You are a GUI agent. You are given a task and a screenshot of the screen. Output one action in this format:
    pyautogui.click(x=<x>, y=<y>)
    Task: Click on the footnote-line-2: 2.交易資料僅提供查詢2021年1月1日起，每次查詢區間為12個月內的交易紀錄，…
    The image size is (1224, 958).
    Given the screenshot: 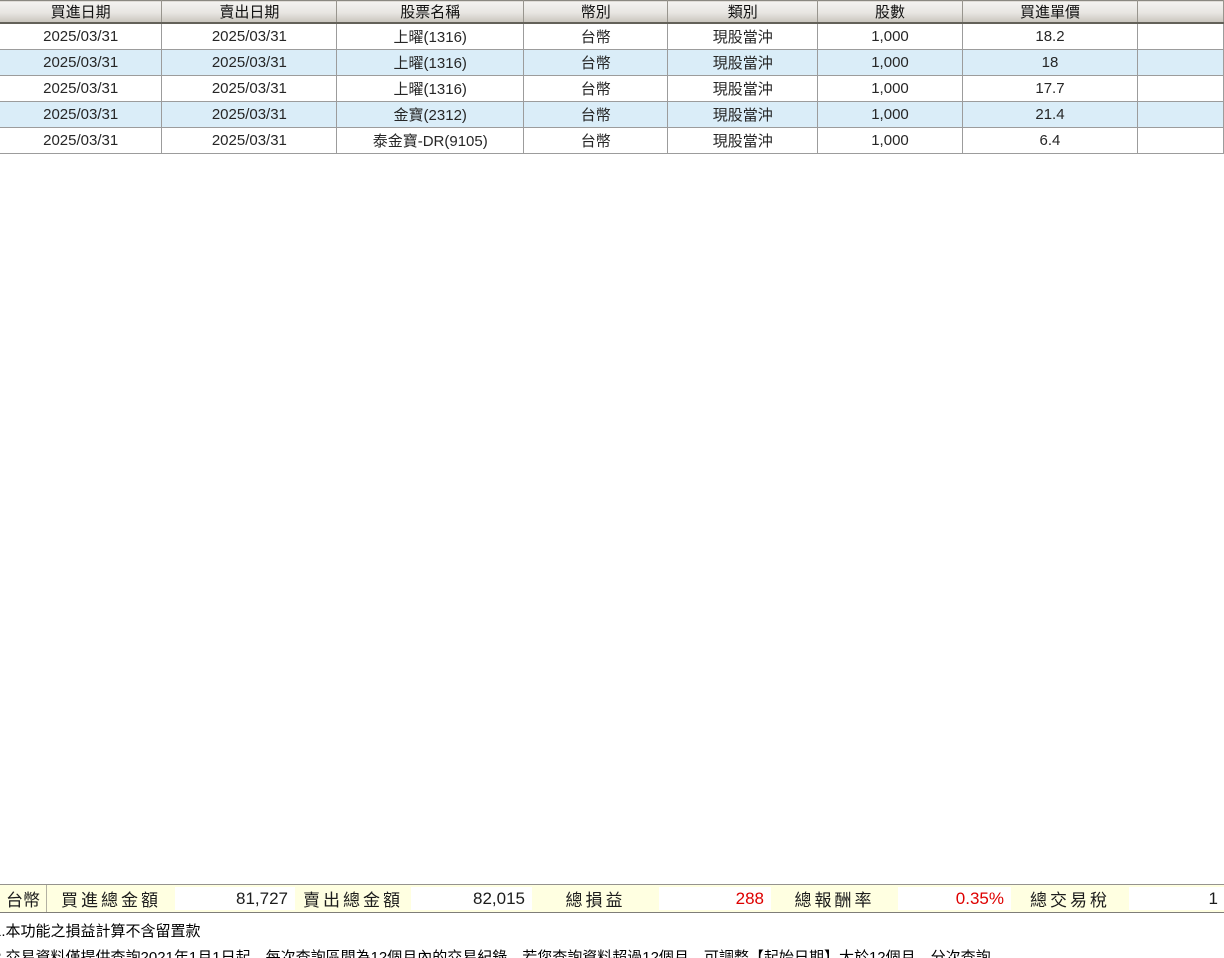 What is the action you would take?
    pyautogui.click(x=503, y=953)
    